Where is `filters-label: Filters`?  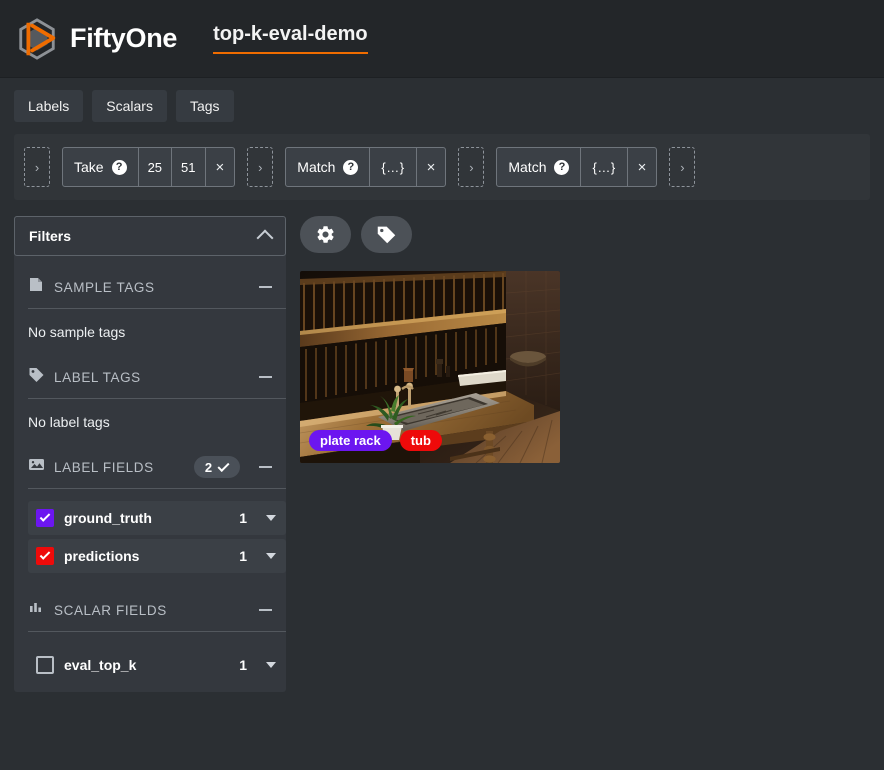
filters-label: Filters is located at coordinates (50, 236).